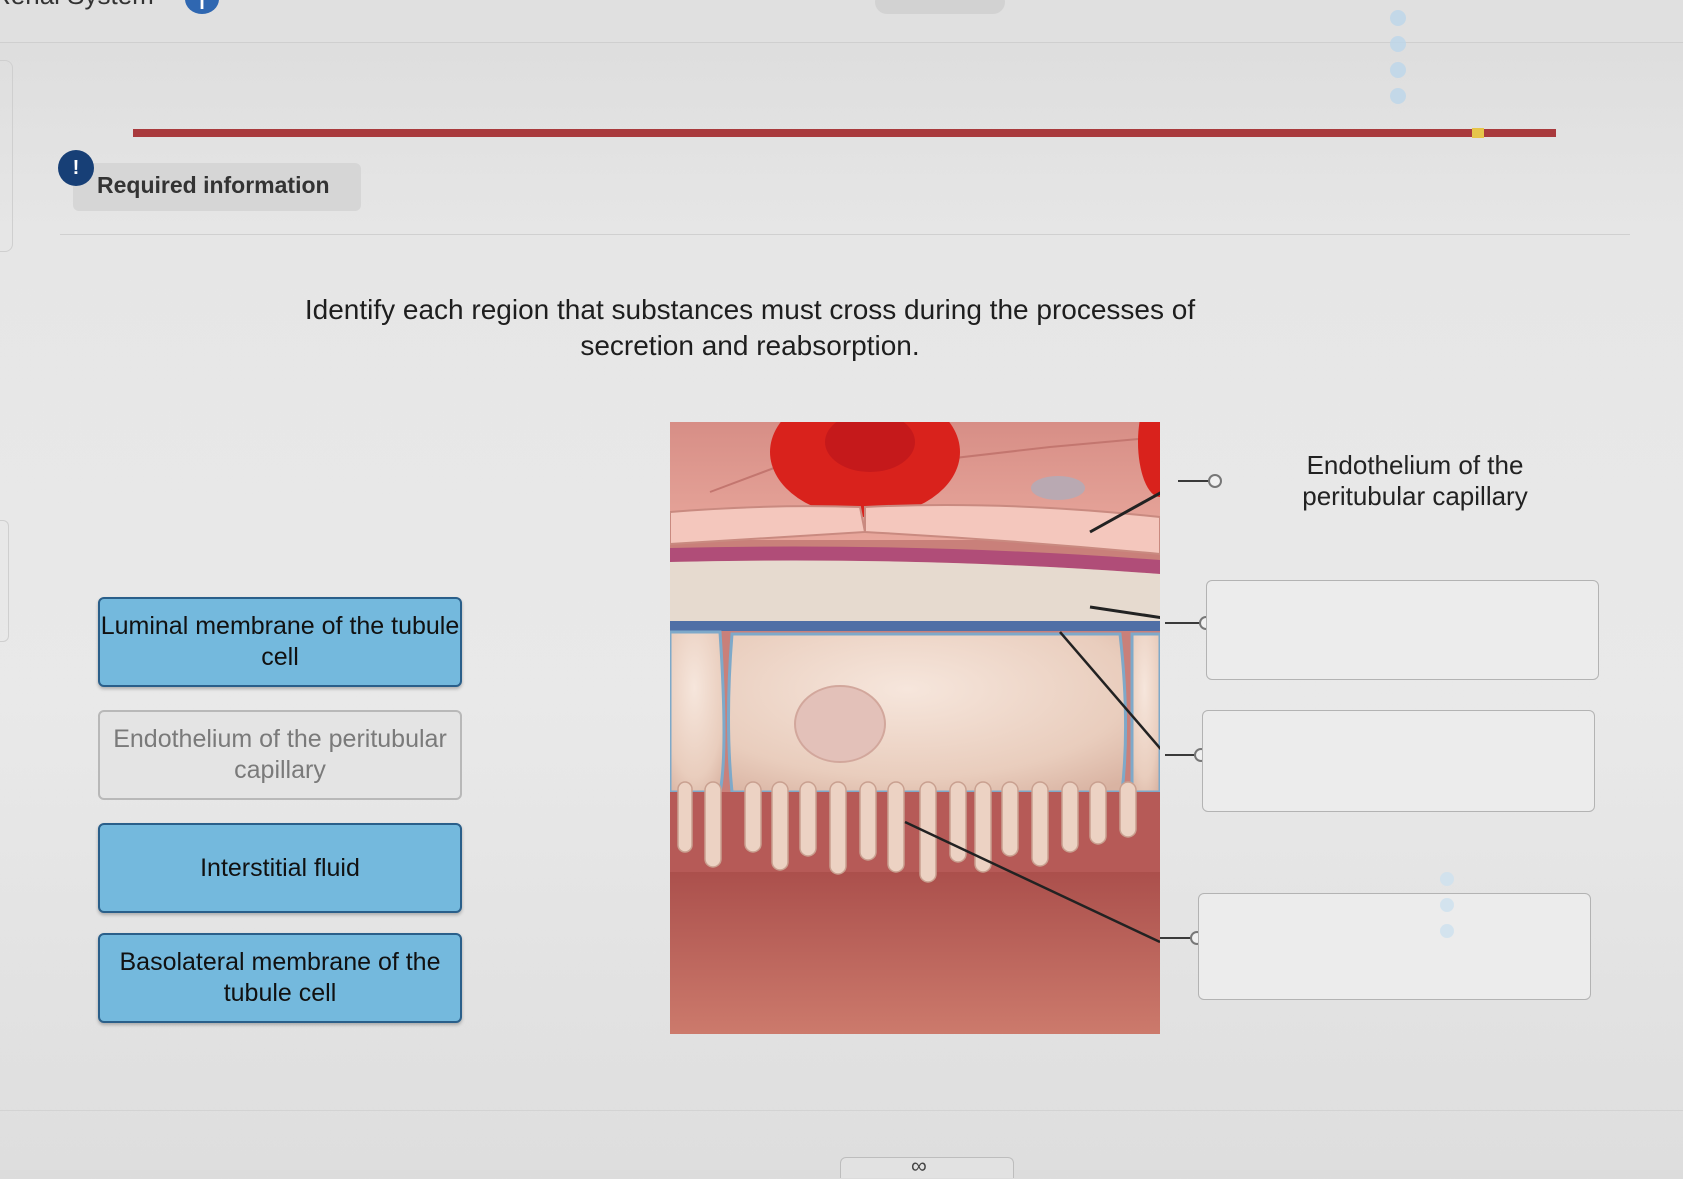 The height and width of the screenshot is (1179, 1683). Describe the element at coordinates (1450, 915) in the screenshot. I see `decorative-reflection-lower` at that location.